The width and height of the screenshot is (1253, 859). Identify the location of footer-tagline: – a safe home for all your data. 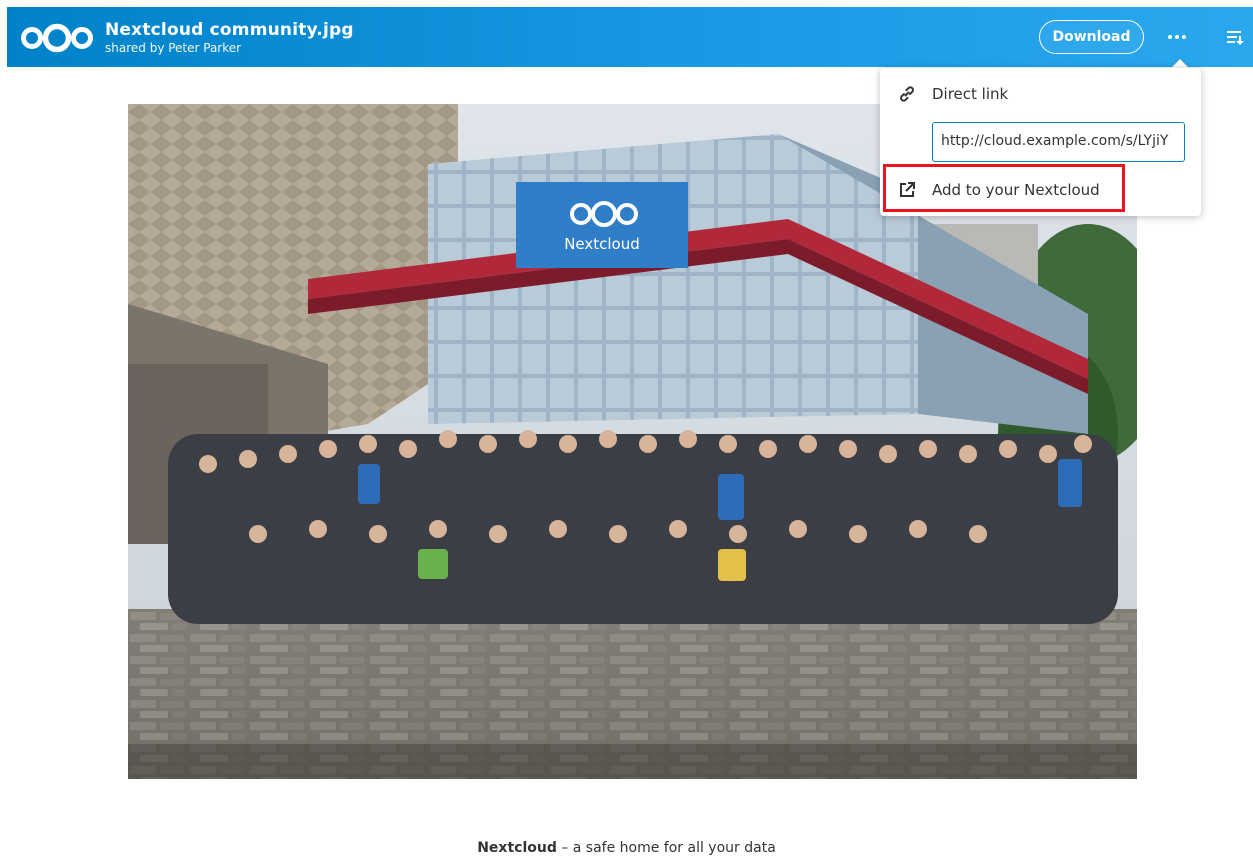
(666, 848).